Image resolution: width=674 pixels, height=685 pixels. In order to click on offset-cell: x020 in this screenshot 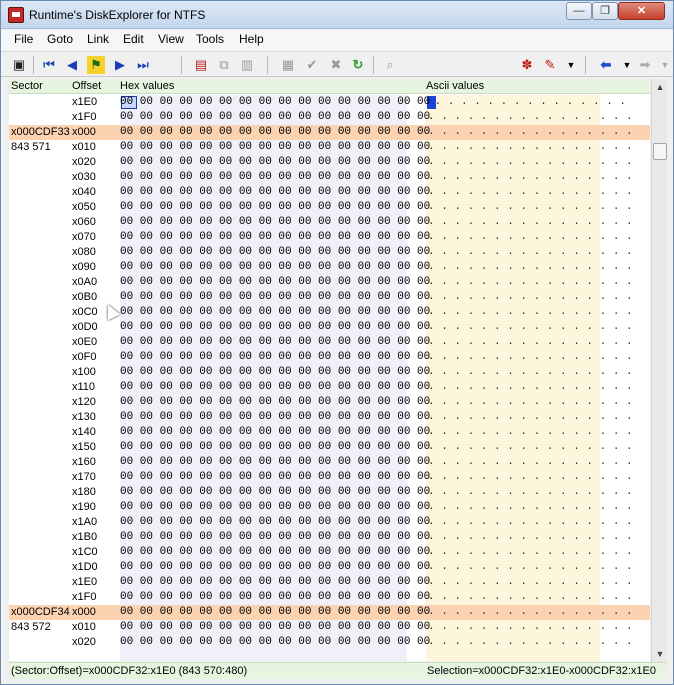, I will do `click(84, 642)`.